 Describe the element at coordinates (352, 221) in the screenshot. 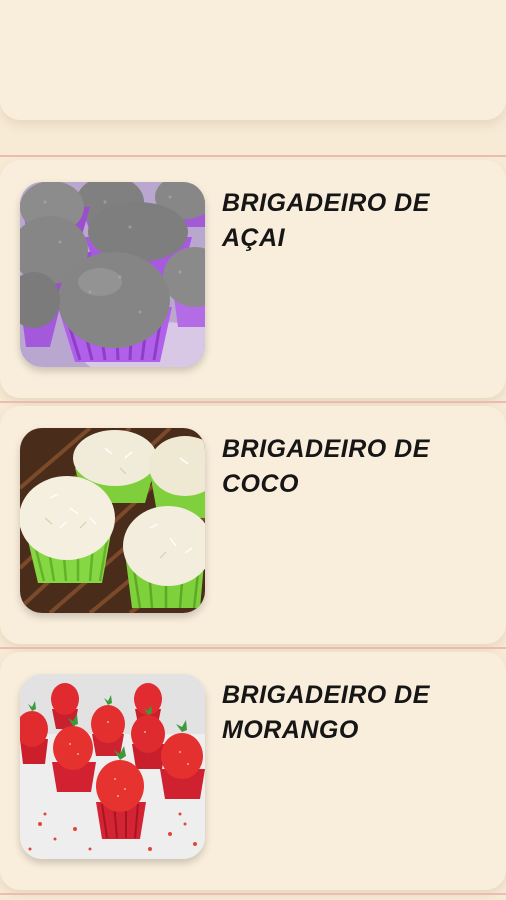

I see `recipe-title-acai: BRIGADEIRO DE AÇAI` at that location.